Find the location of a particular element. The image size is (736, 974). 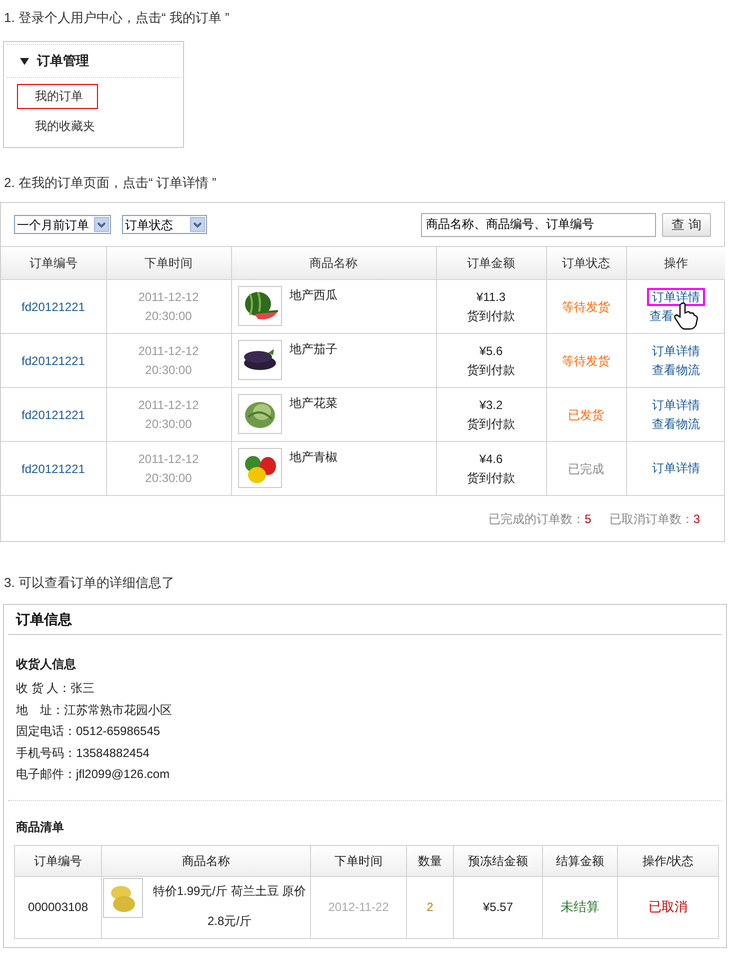

order-amount: ¥11.3 is located at coordinates (491, 297).